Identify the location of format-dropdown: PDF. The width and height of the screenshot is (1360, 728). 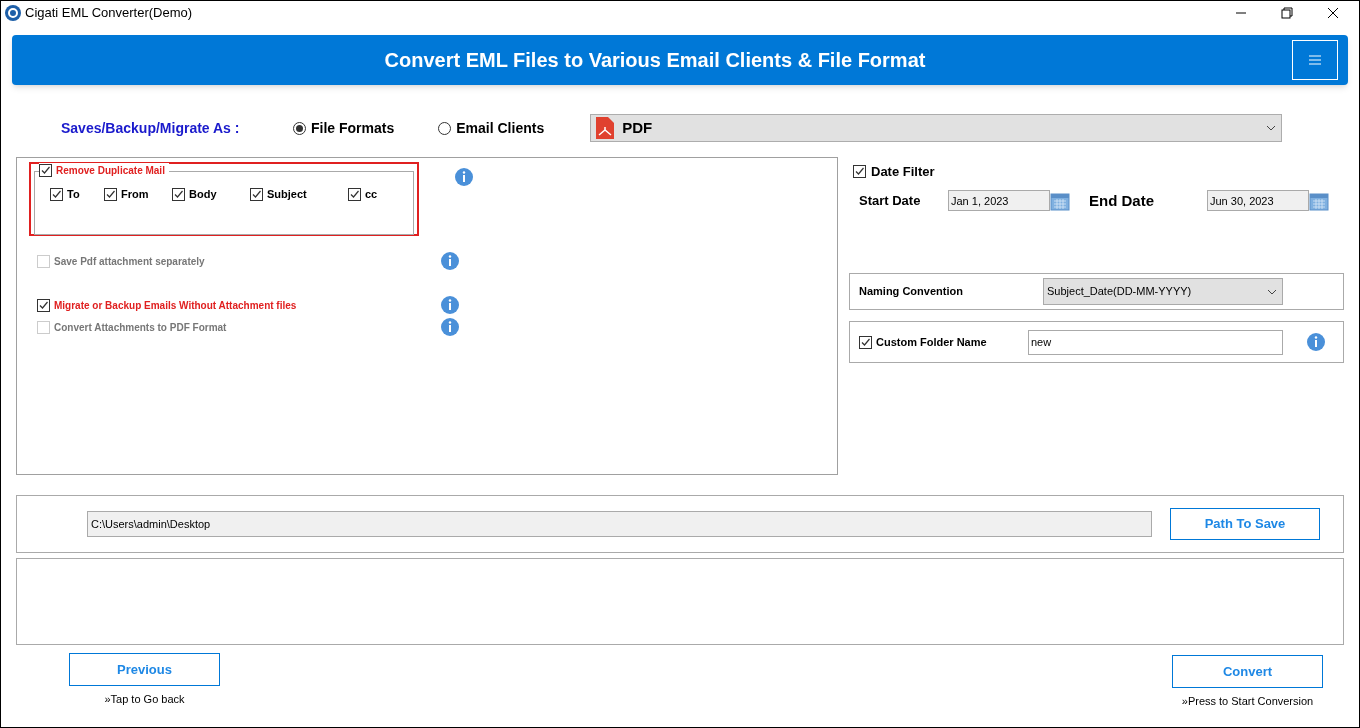
(936, 128).